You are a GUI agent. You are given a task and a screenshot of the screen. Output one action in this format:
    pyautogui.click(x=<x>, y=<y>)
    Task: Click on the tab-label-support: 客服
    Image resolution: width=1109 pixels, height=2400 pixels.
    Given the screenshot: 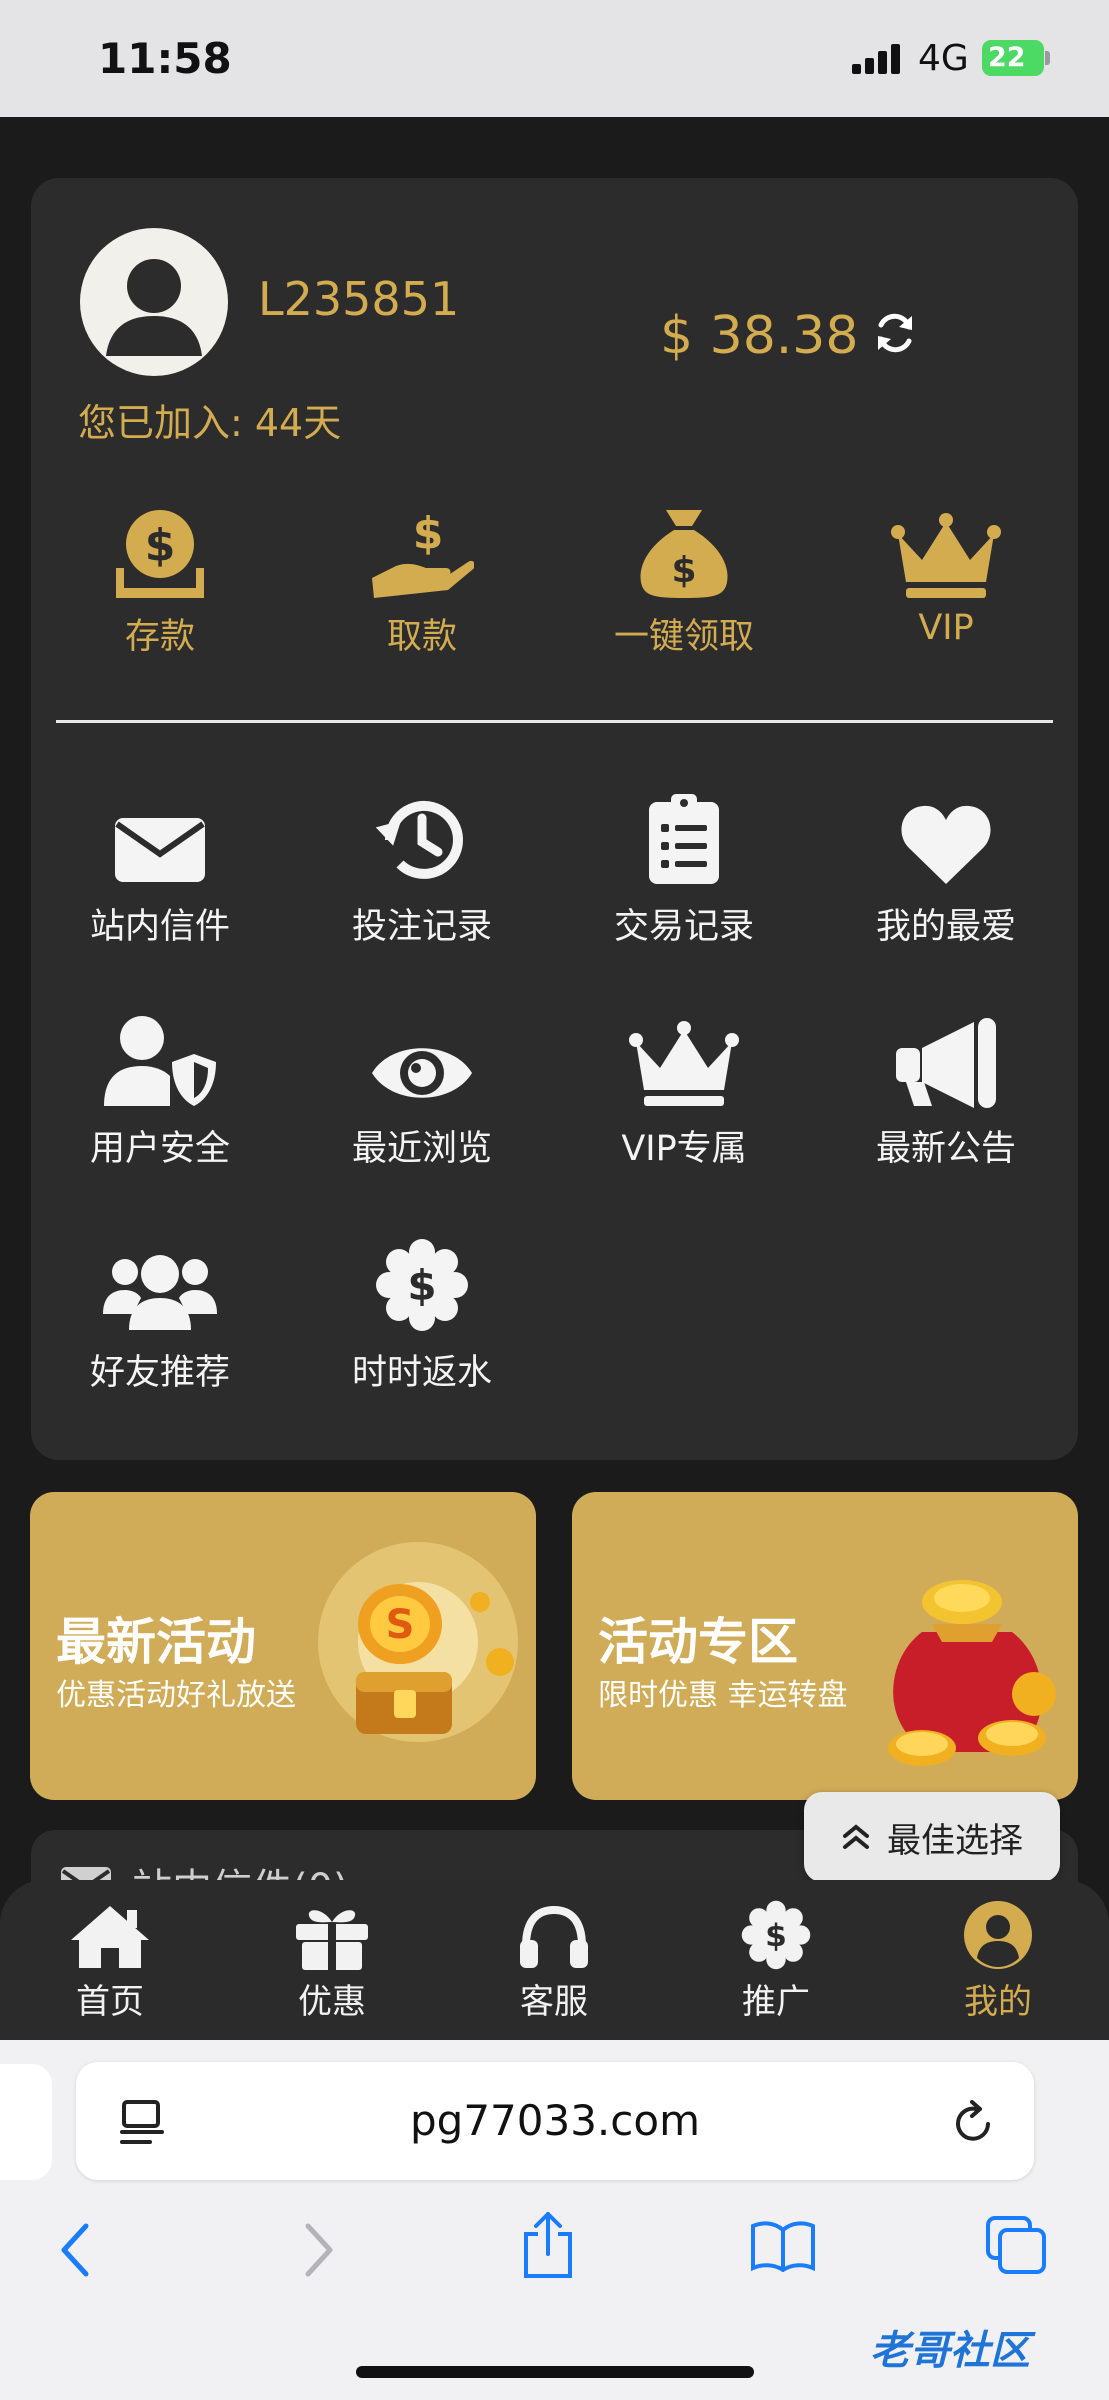 What is the action you would take?
    pyautogui.click(x=554, y=2002)
    